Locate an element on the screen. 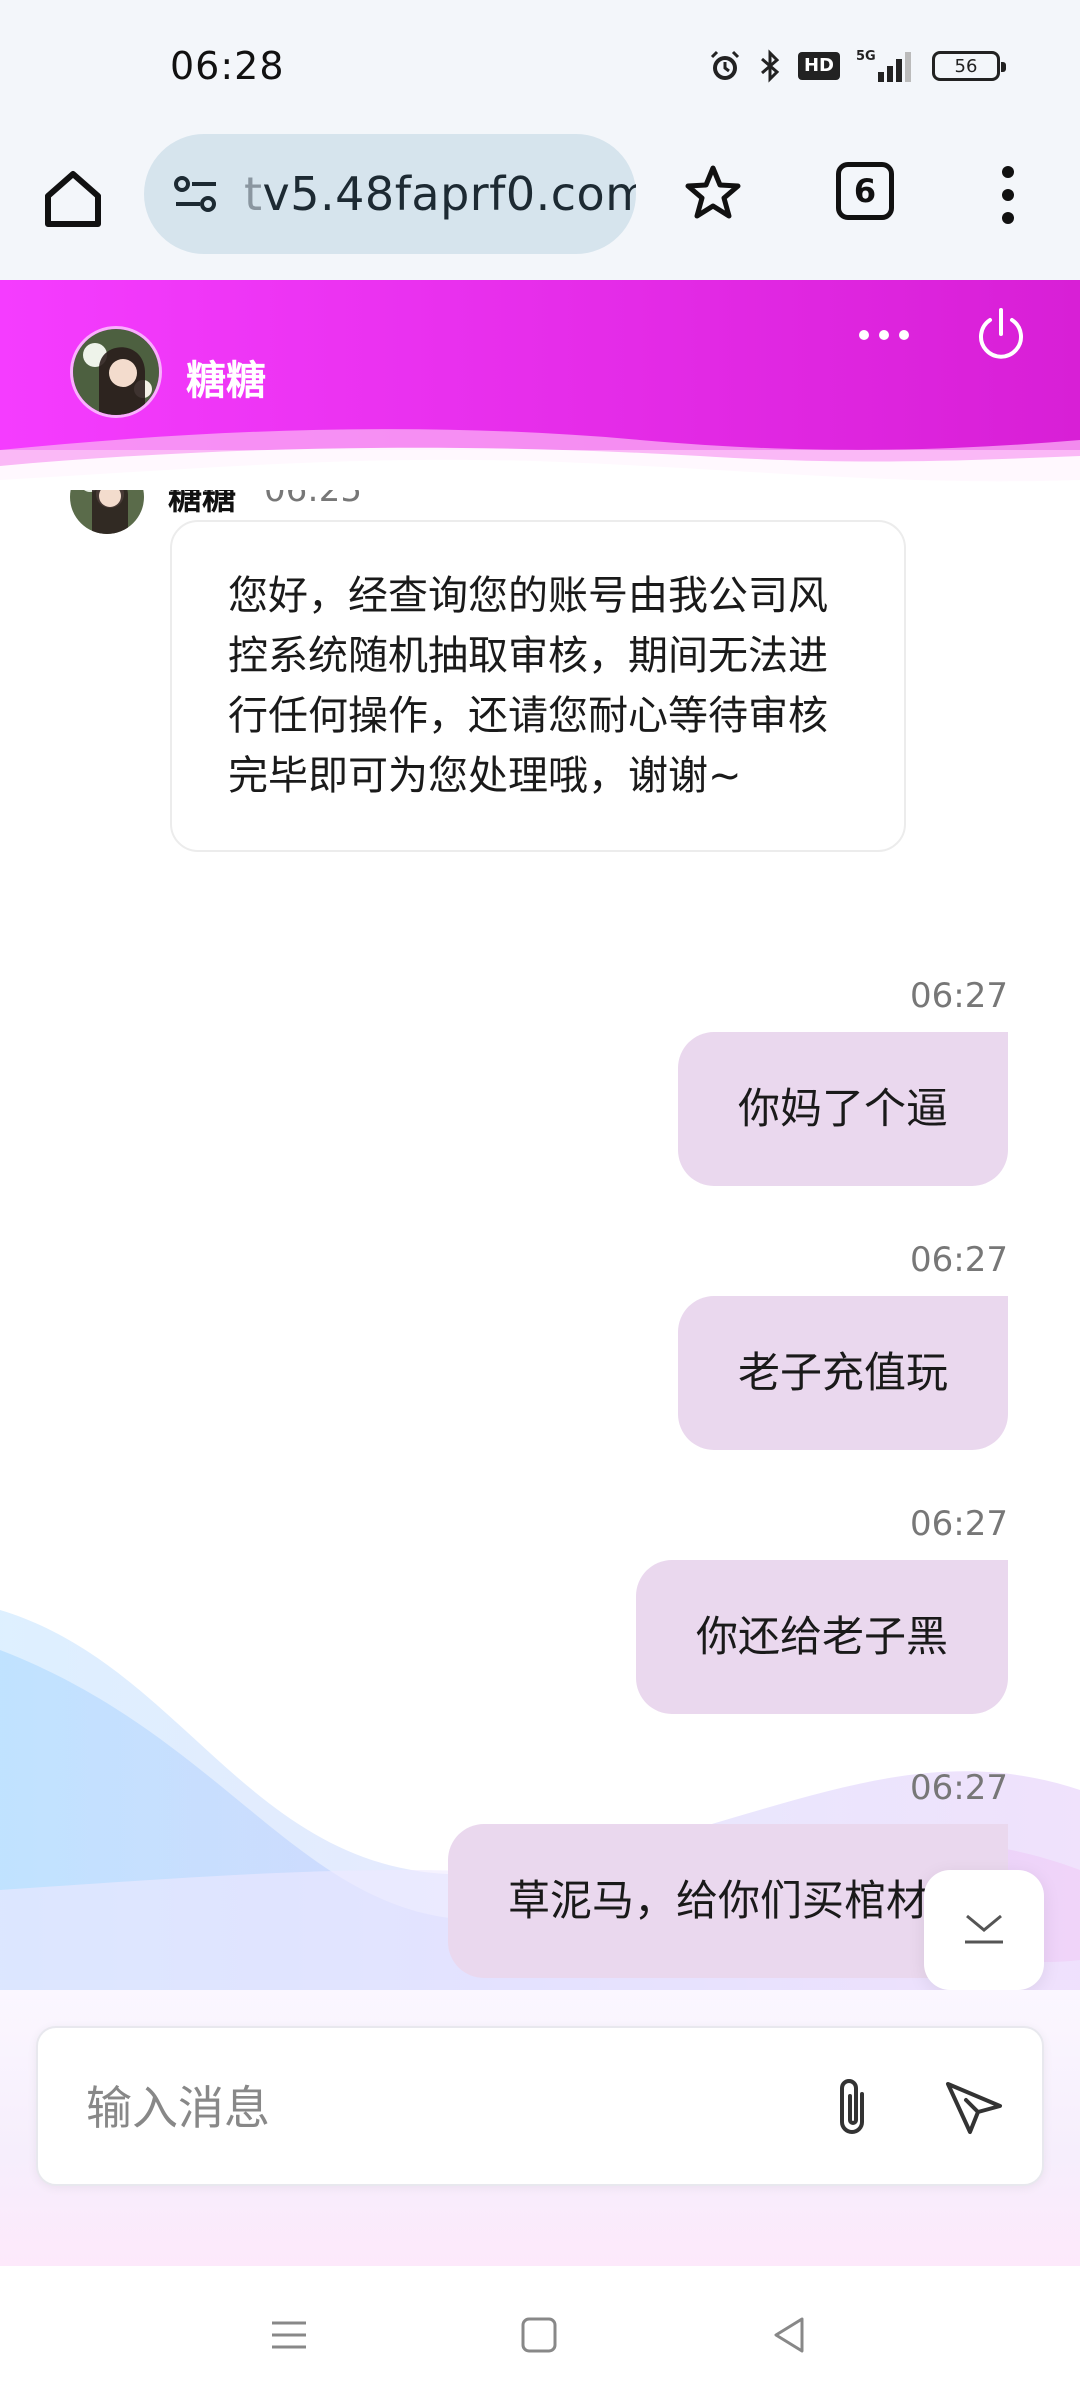 This screenshot has width=1080, height=2400. browser-toolbar: tv5.48faprf0.com 6 is located at coordinates (540, 205).